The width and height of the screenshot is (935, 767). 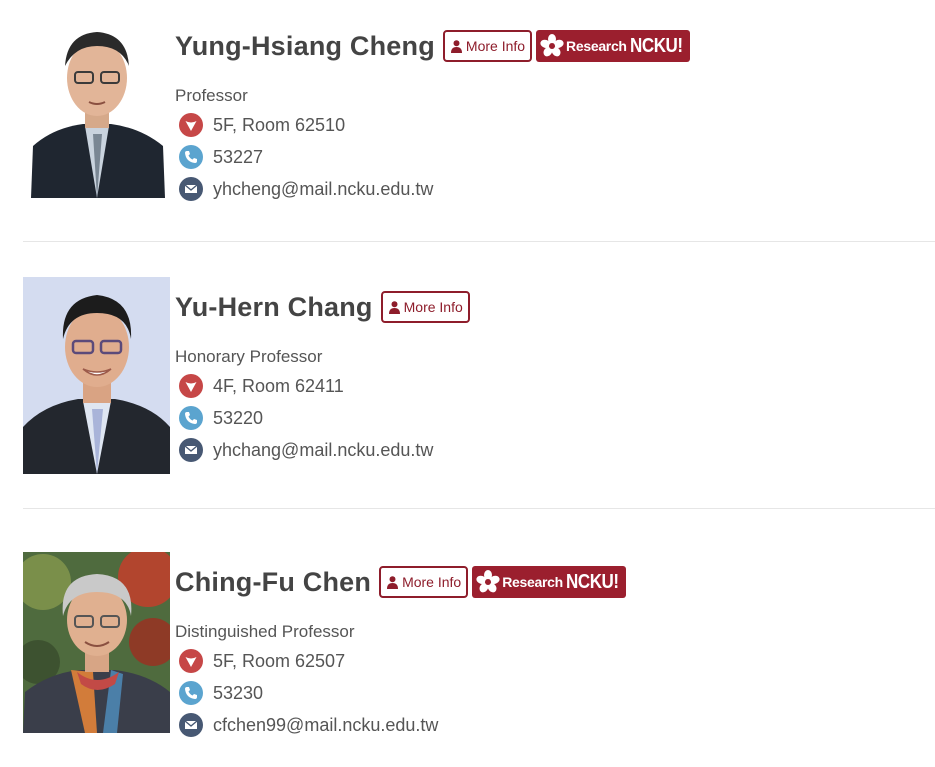 What do you see at coordinates (238, 156) in the screenshot?
I see `phone-text: 53227` at bounding box center [238, 156].